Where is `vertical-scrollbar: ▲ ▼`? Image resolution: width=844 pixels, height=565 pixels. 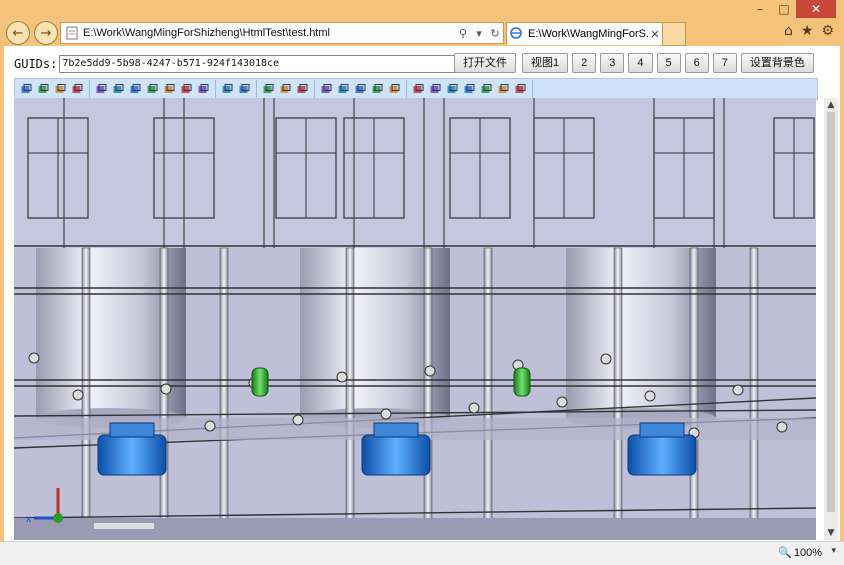 vertical-scrollbar: ▲ ▼ is located at coordinates (831, 319).